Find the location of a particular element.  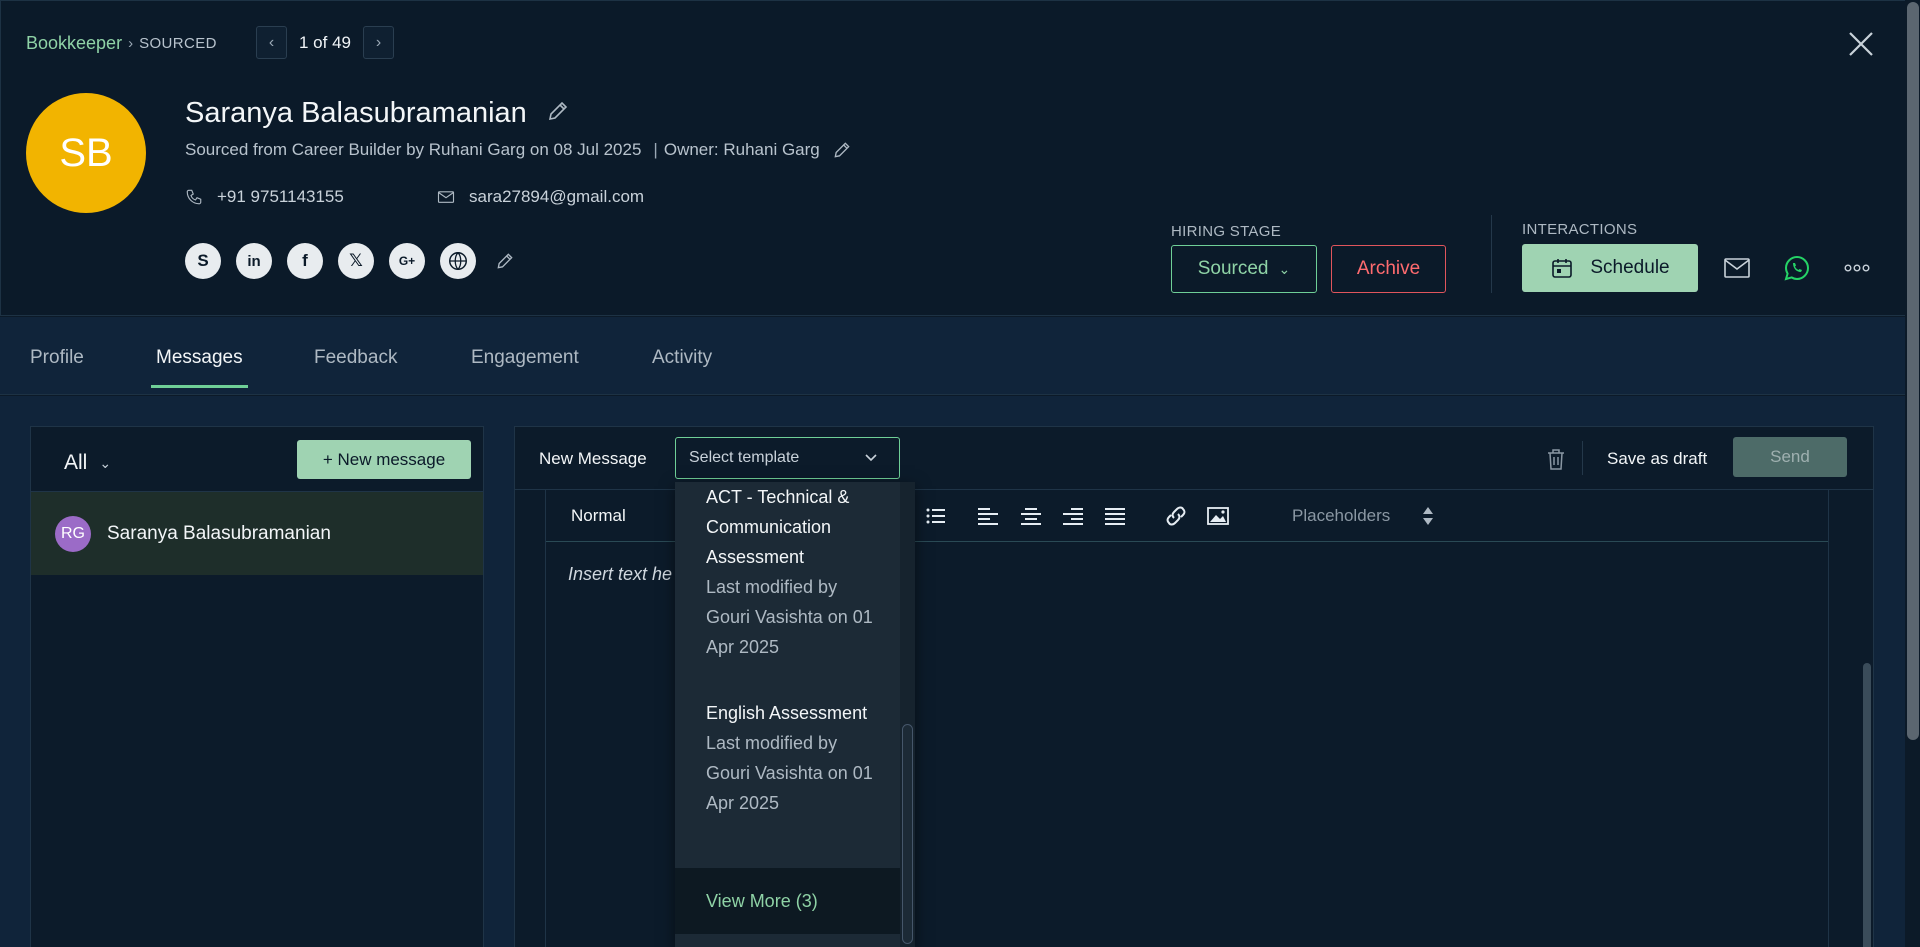

format-select: Normal is located at coordinates (598, 516).